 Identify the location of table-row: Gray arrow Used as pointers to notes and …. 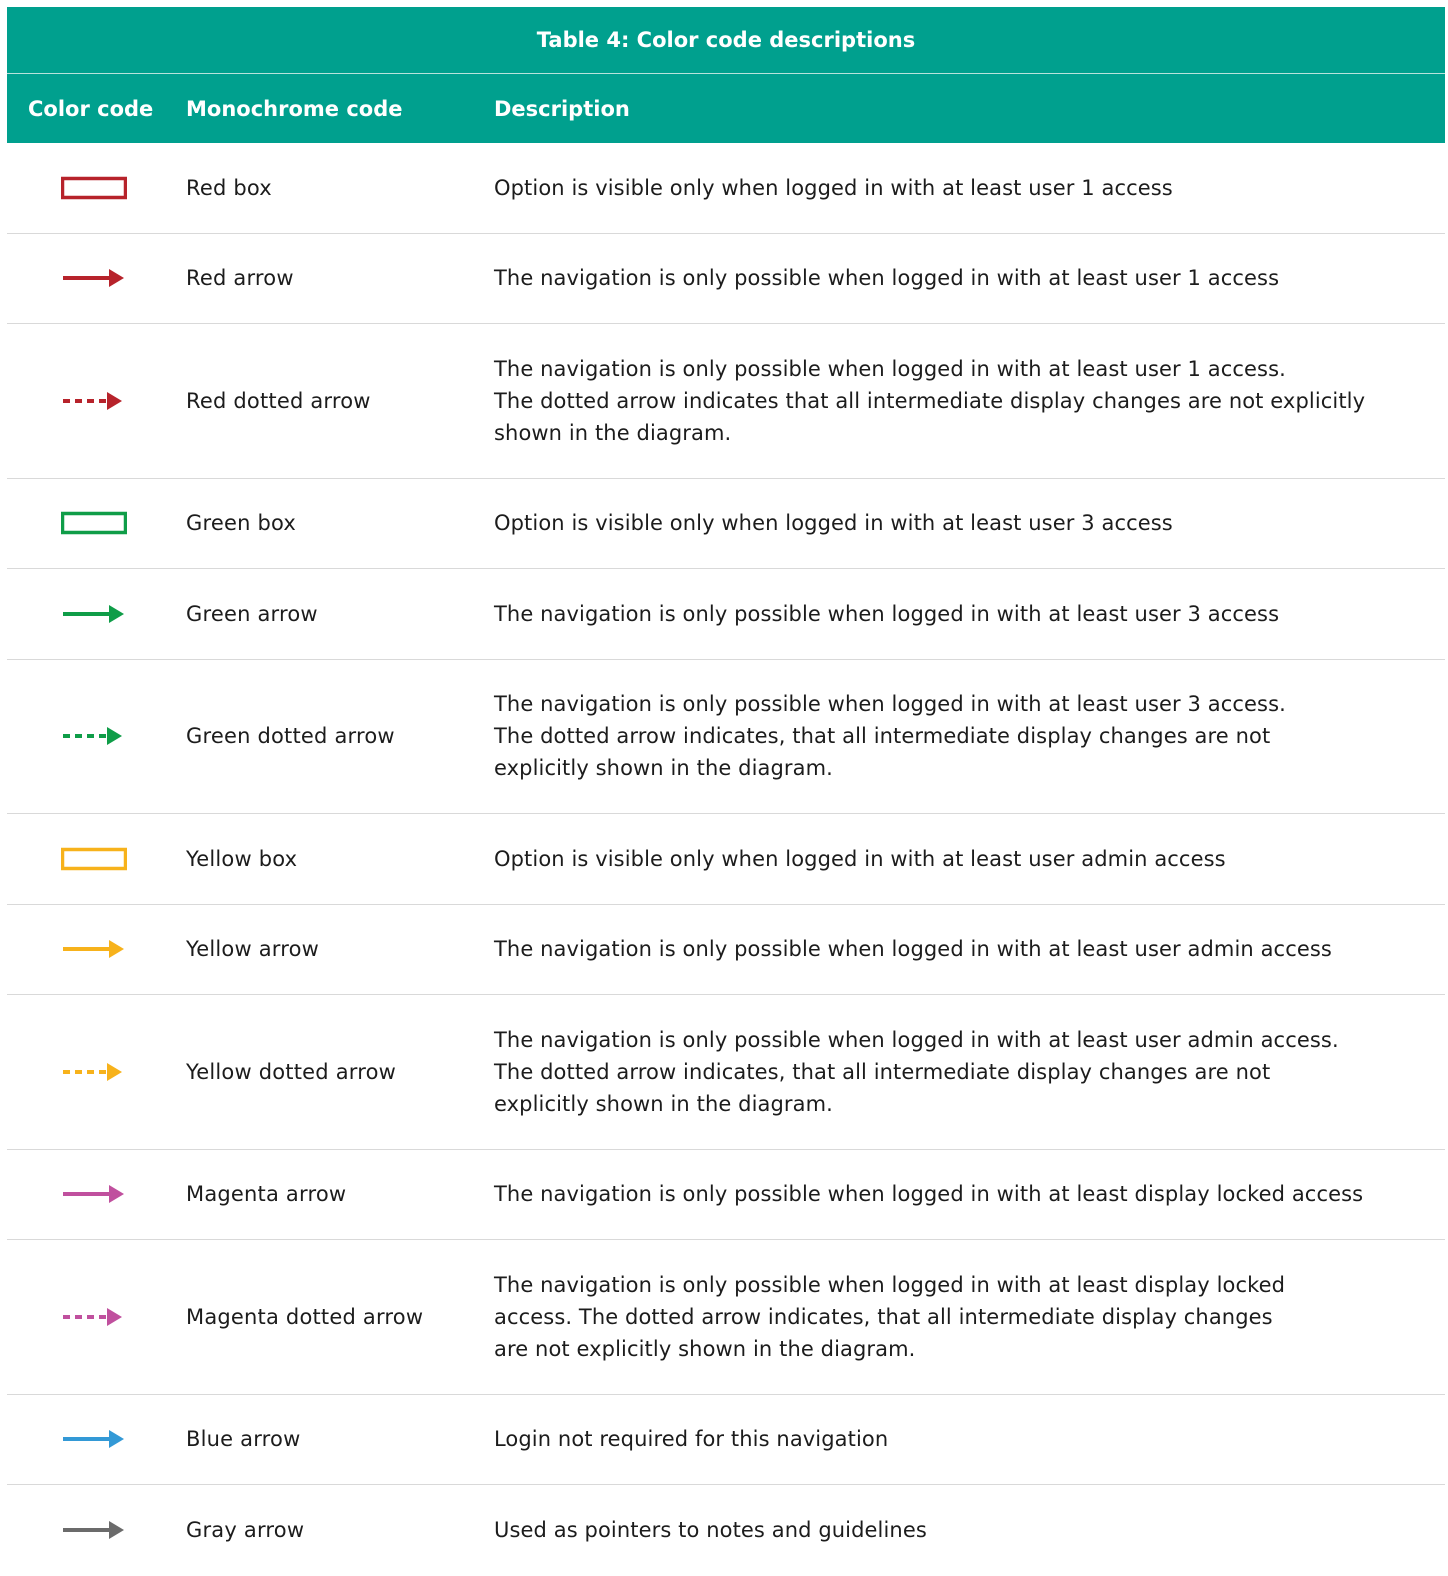
(726, 1530).